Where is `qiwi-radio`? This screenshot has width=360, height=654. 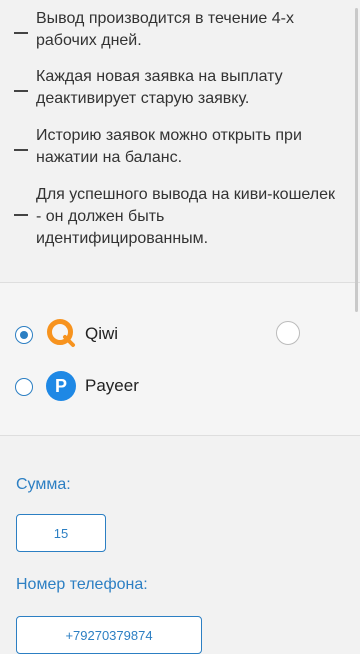
qiwi-radio is located at coordinates (24, 335).